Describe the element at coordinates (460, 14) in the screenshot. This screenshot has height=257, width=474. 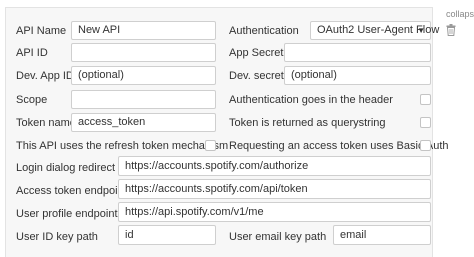
I see `collapse-link: collapse` at that location.